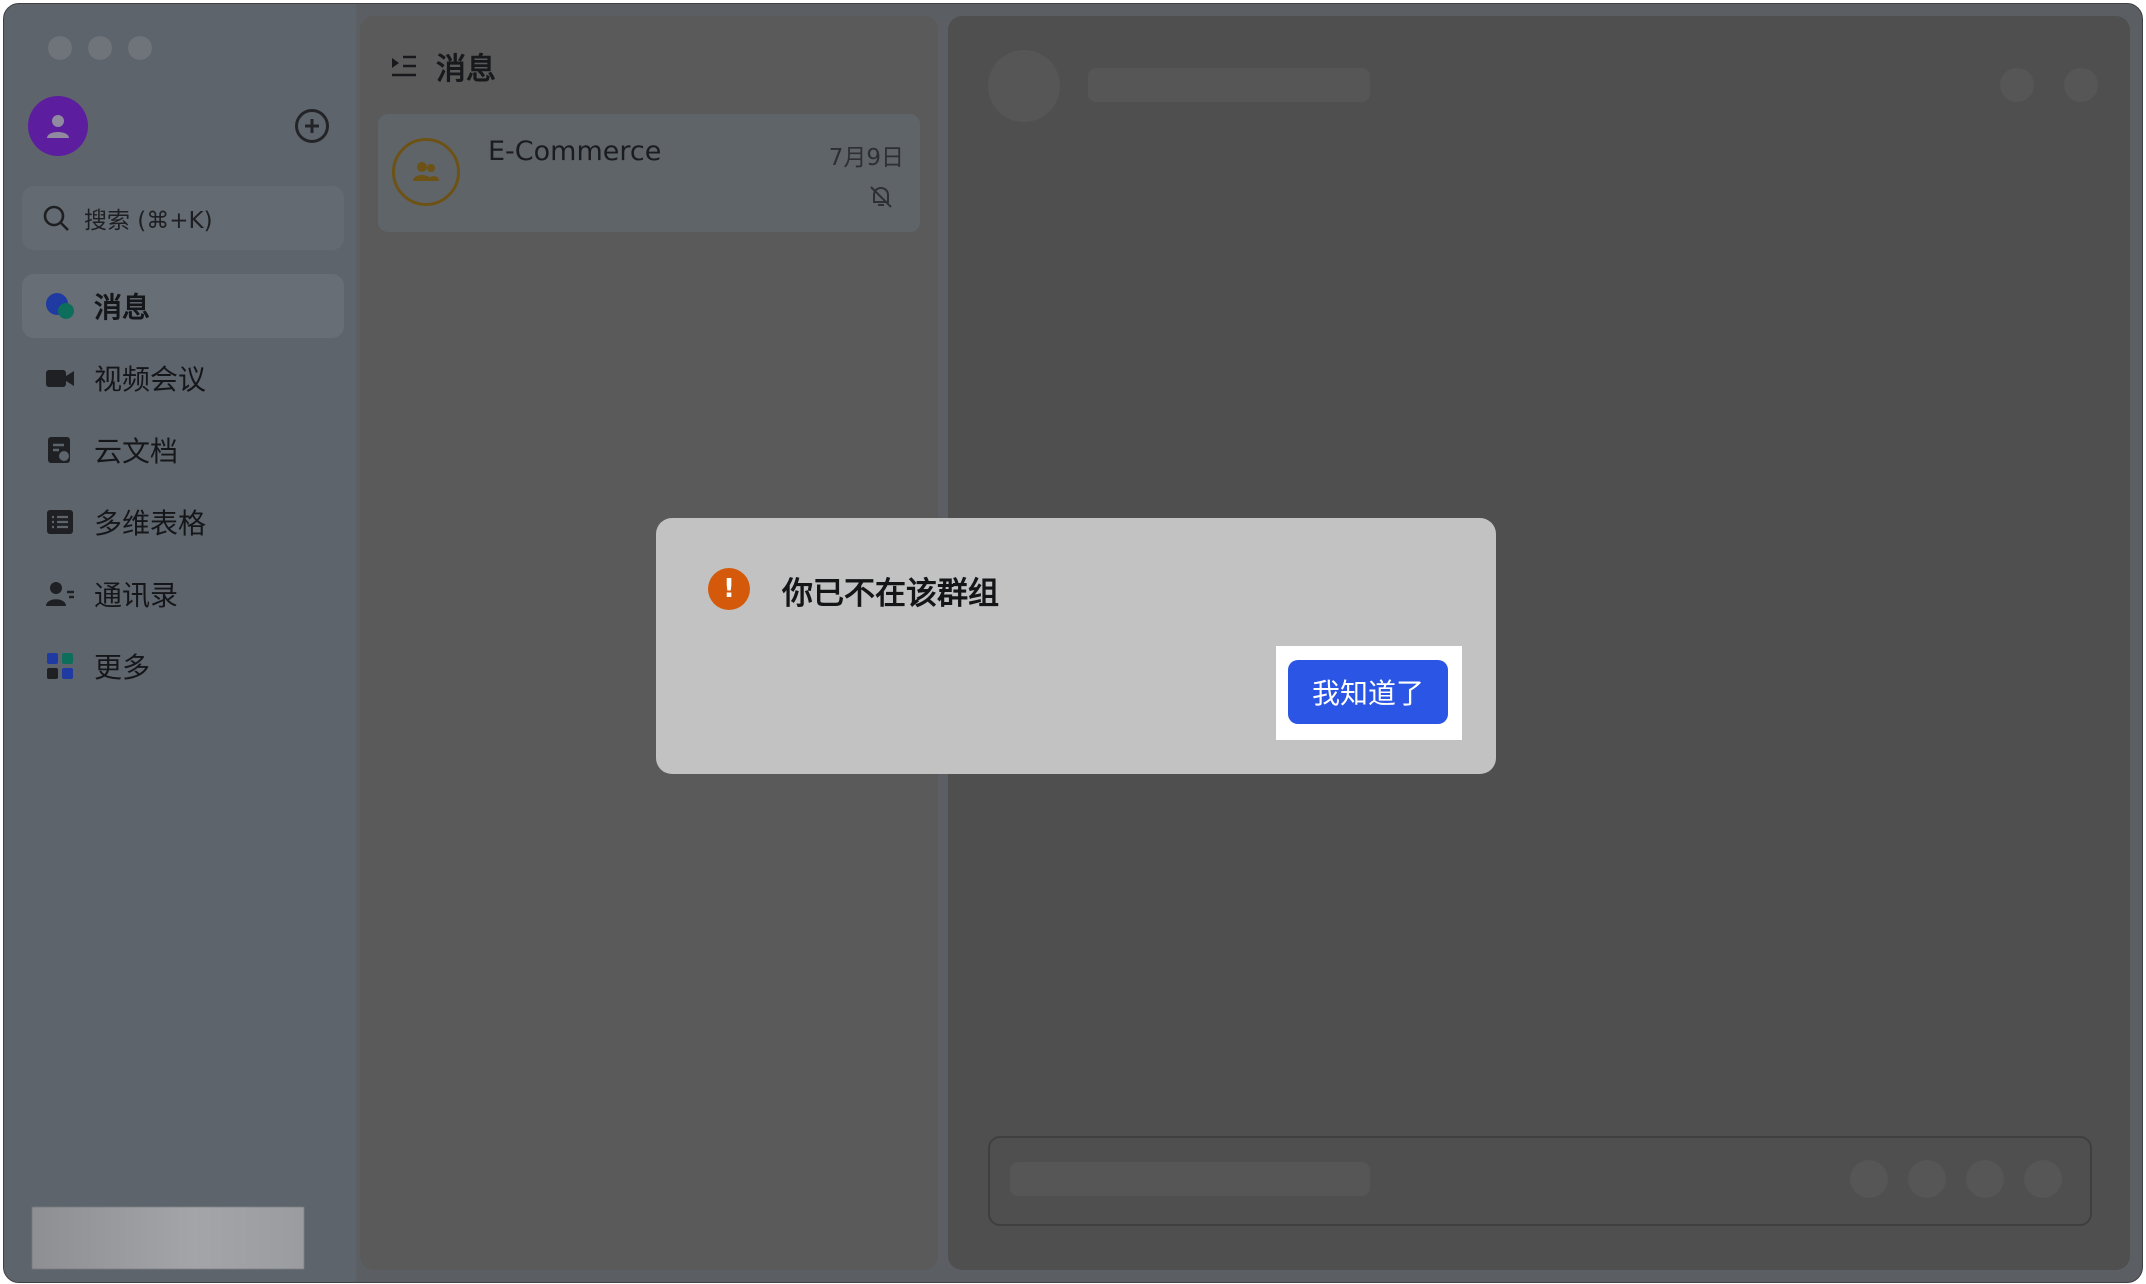  I want to click on window-zoom-button, so click(140, 48).